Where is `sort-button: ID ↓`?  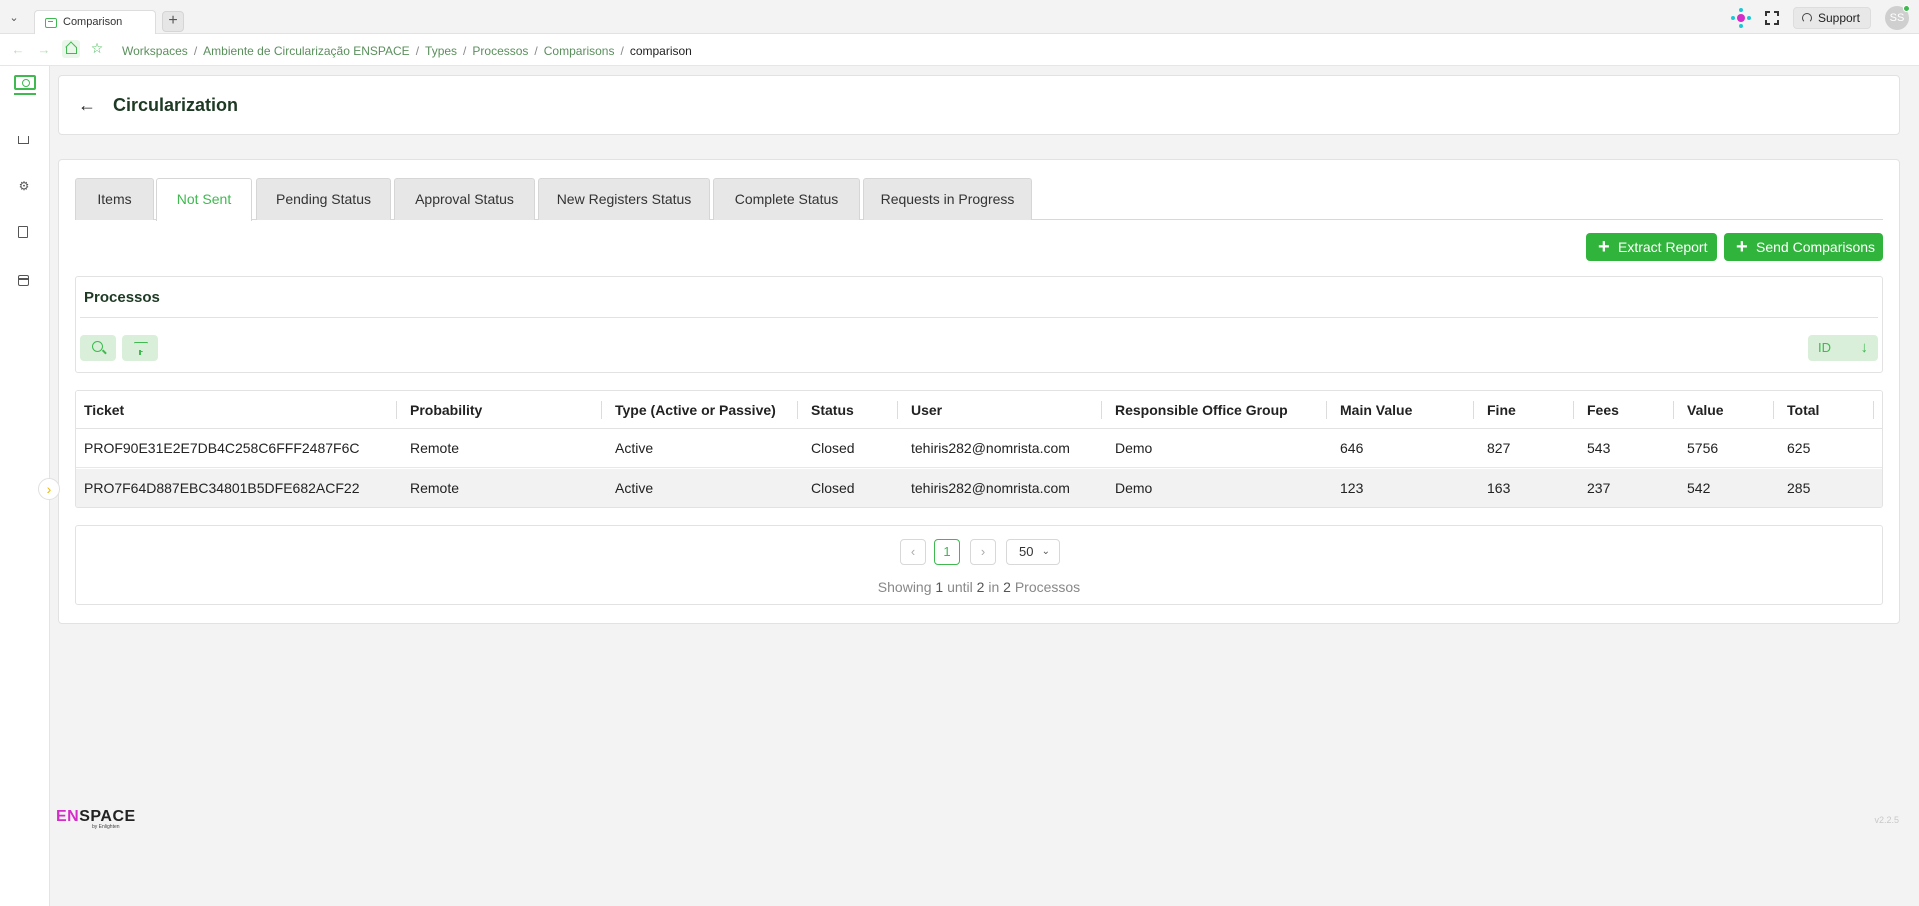
sort-button: ID ↓ is located at coordinates (1843, 348).